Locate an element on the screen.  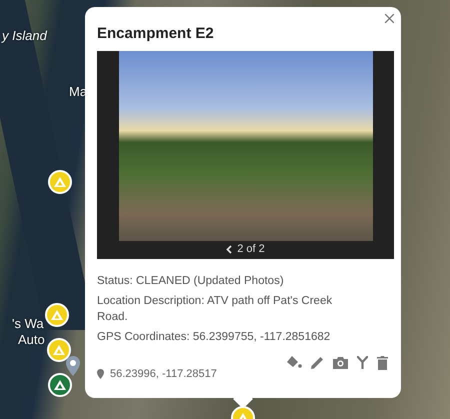
map-label: y Island is located at coordinates (24, 35).